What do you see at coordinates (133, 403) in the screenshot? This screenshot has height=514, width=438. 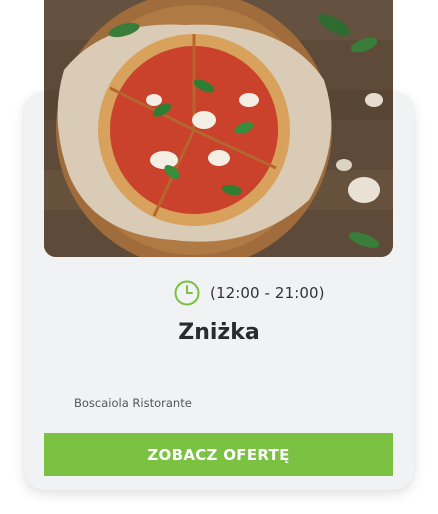 I see `restaurant-name: Boscaiola Ristorante` at bounding box center [133, 403].